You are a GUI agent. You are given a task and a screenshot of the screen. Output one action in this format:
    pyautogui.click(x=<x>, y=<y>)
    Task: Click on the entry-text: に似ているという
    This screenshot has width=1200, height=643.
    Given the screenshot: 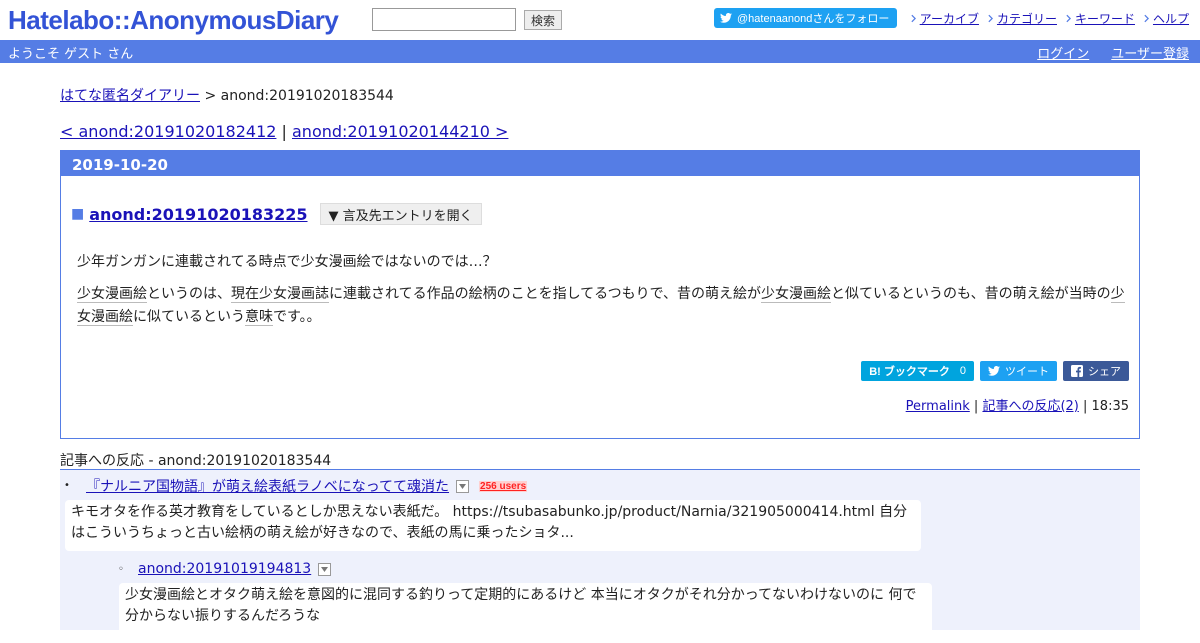 What is the action you would take?
    pyautogui.click(x=189, y=317)
    